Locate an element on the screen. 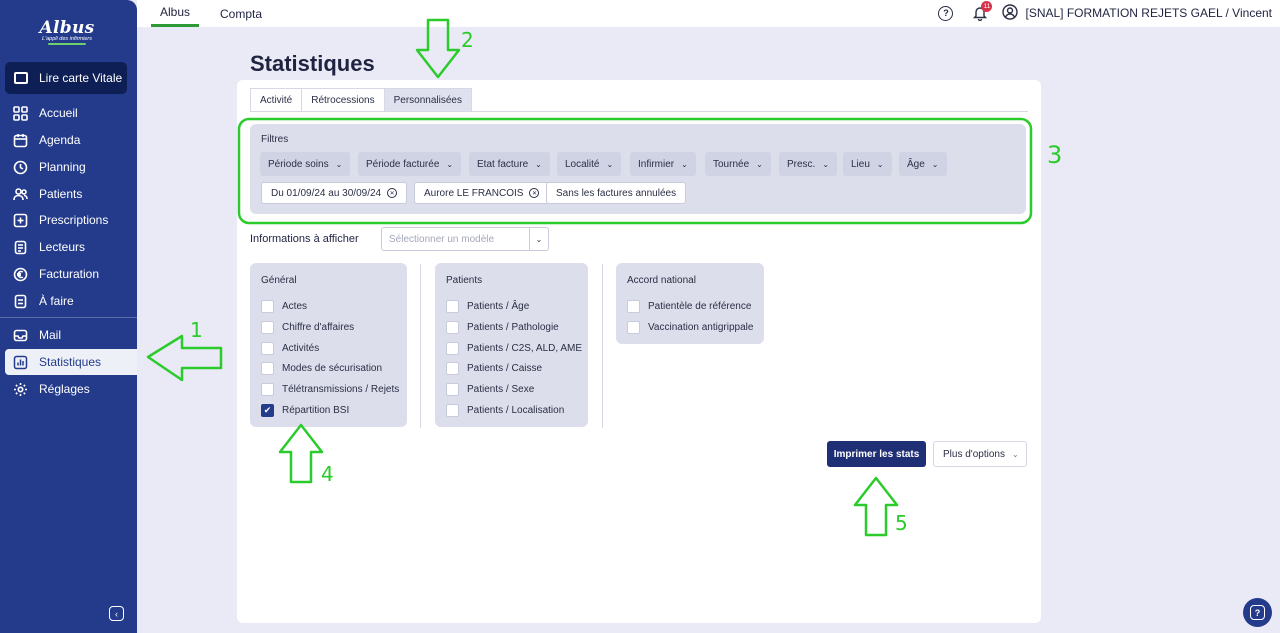  option-activites: Activités is located at coordinates (290, 348).